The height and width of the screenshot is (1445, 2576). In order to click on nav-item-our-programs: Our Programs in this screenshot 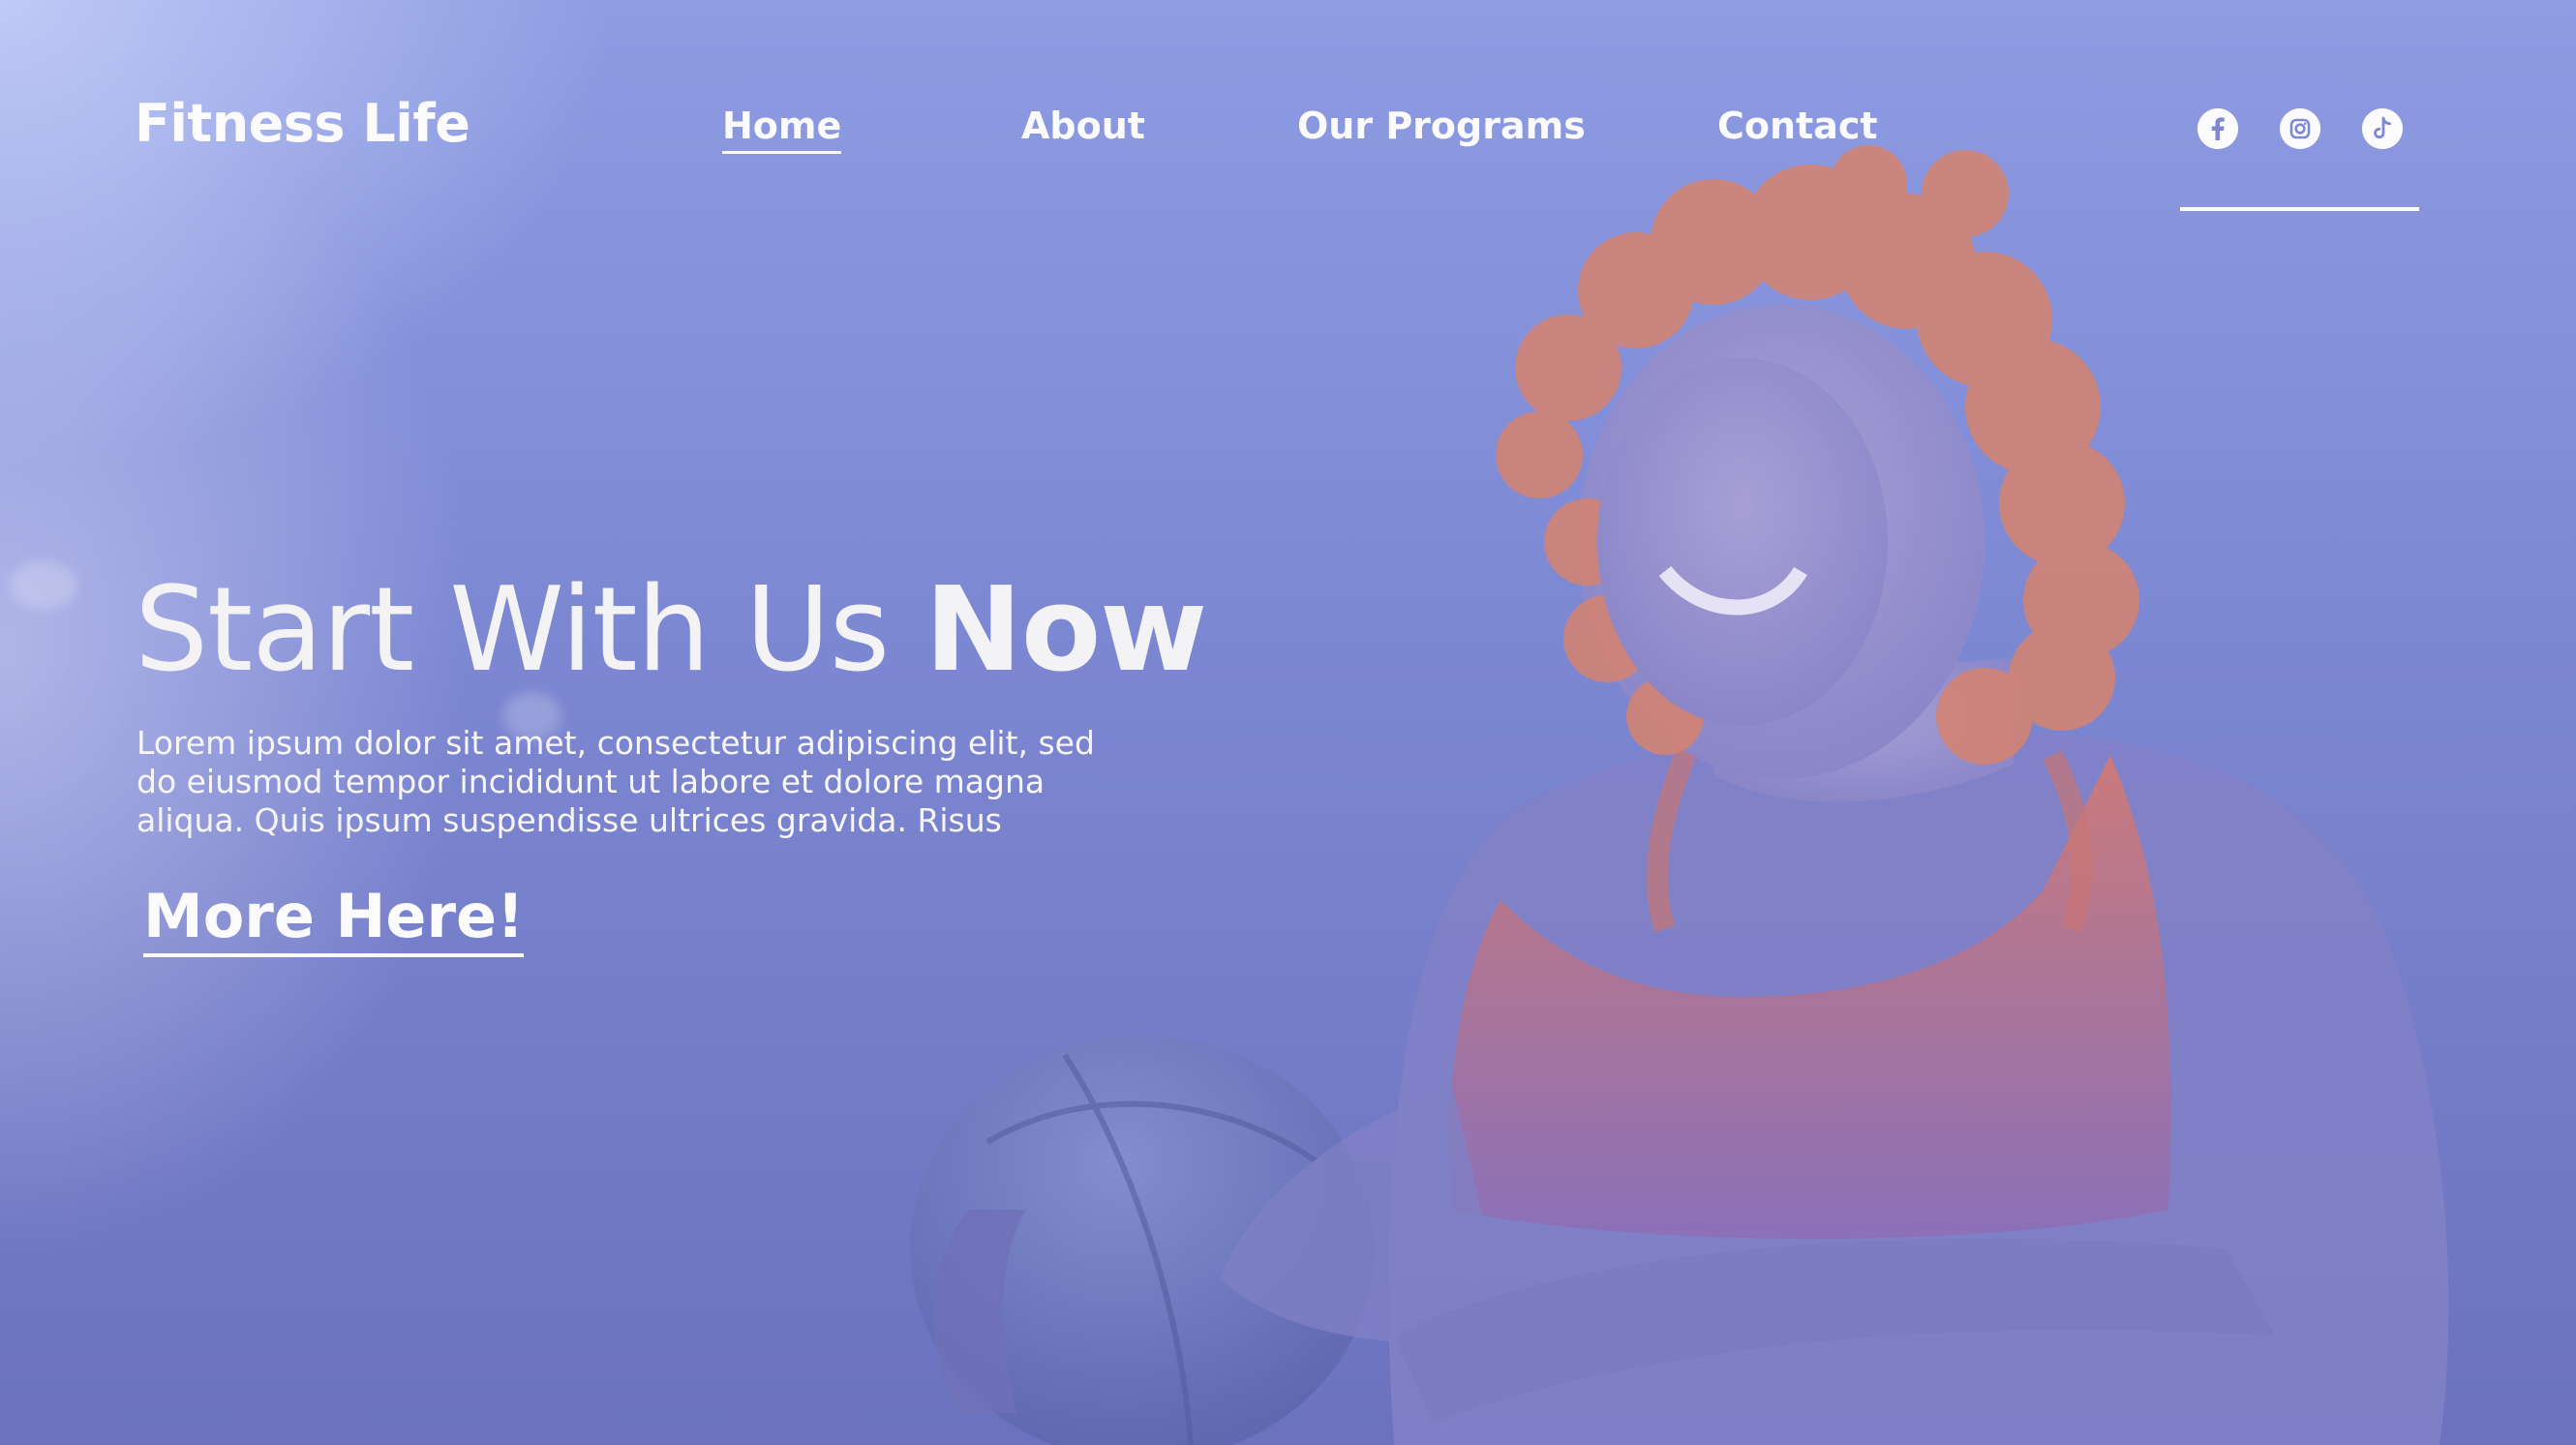, I will do `click(1441, 126)`.